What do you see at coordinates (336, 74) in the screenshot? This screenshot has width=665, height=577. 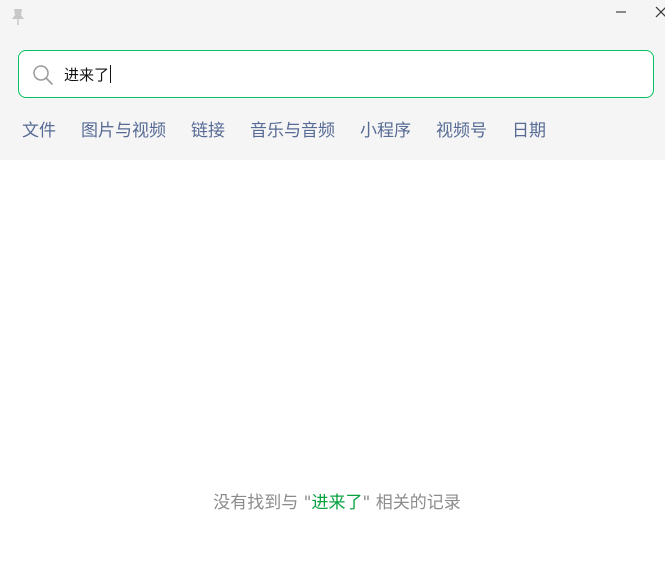 I see `search-input: 进来了` at bounding box center [336, 74].